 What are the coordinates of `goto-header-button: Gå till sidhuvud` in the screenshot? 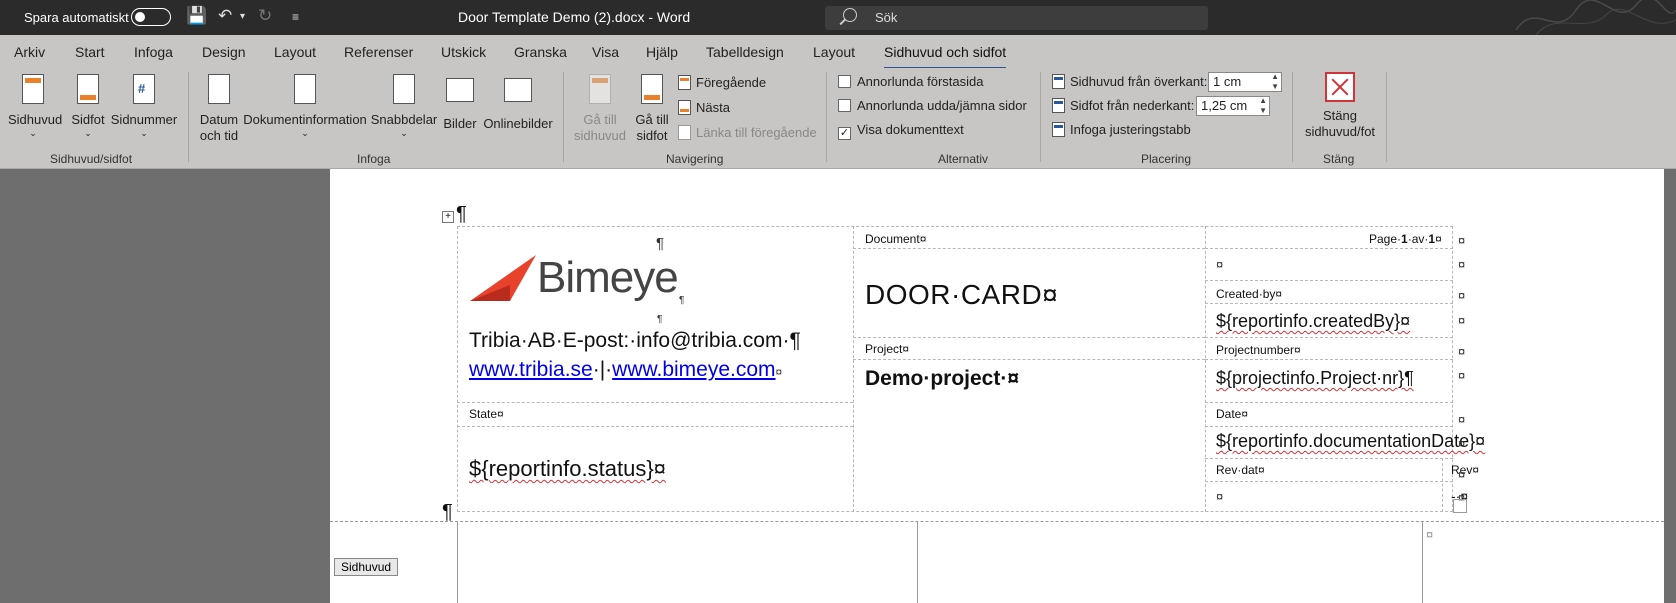 It's located at (600, 108).